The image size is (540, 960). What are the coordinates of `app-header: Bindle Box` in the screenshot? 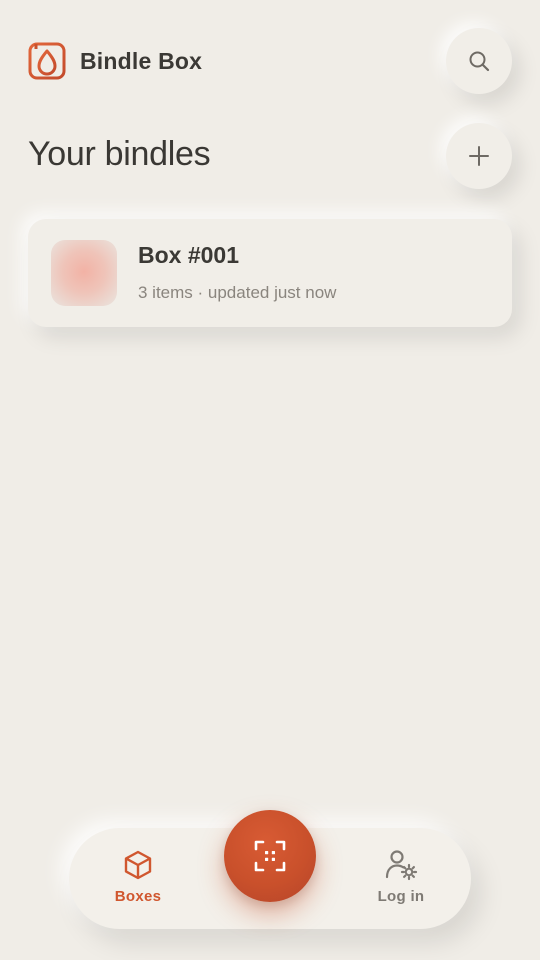 It's located at (270, 61).